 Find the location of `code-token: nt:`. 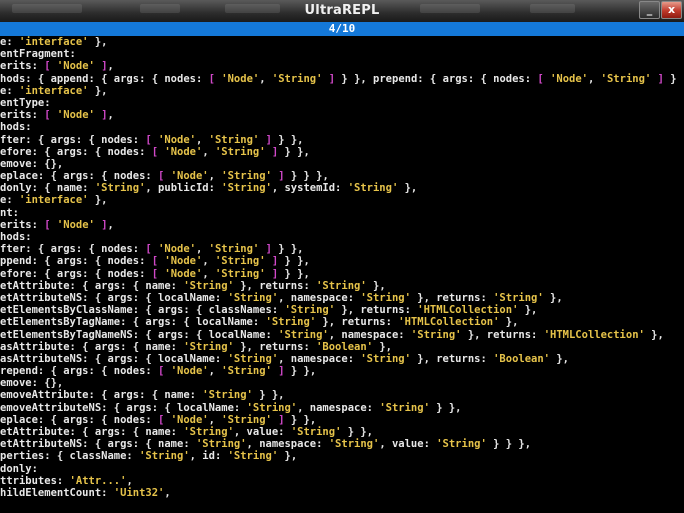

code-token: nt: is located at coordinates (9, 212).